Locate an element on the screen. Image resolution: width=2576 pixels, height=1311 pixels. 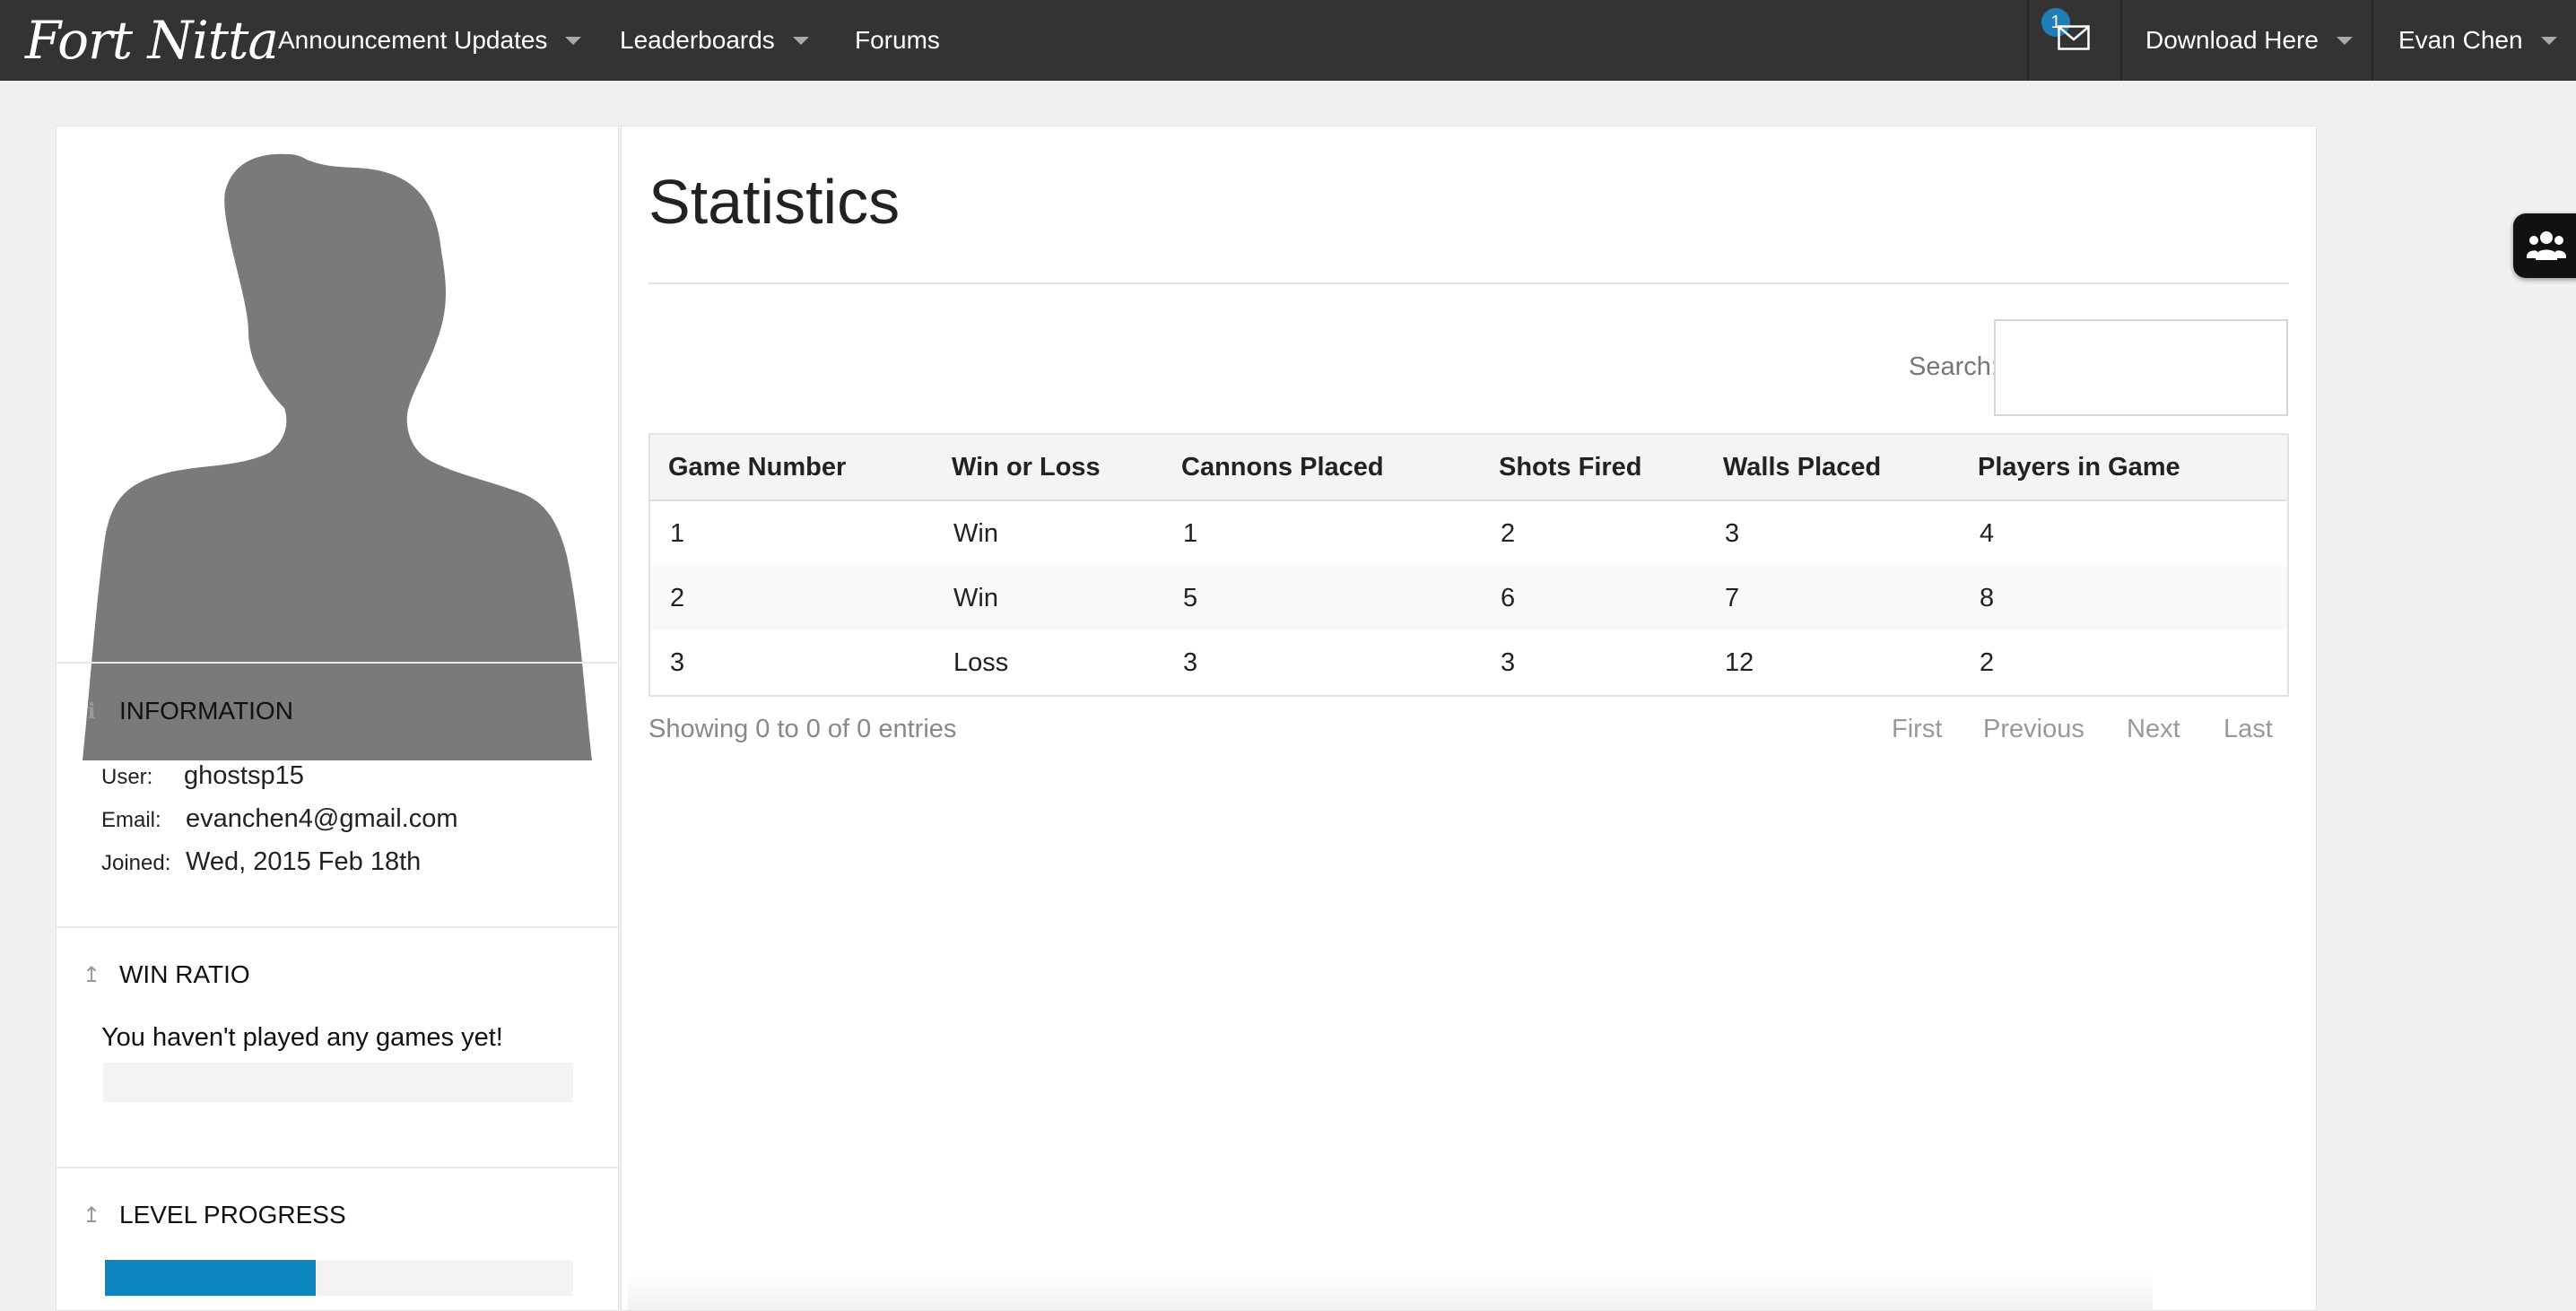
brand-logo: Fort Nitta is located at coordinates (152, 40).